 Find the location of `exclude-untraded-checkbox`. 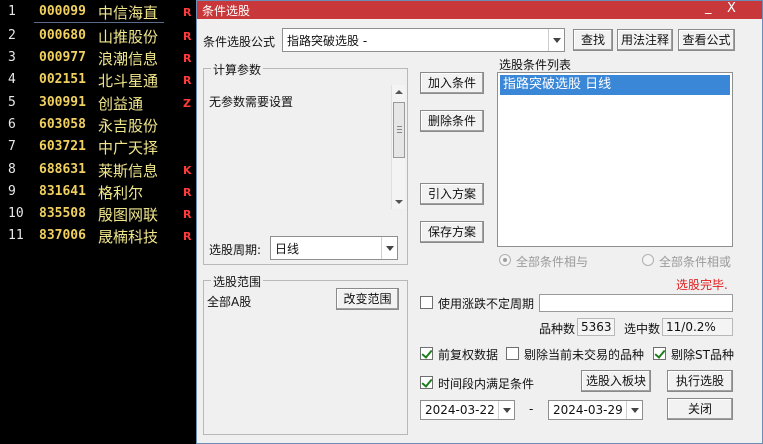

exclude-untraded-checkbox is located at coordinates (512, 353).